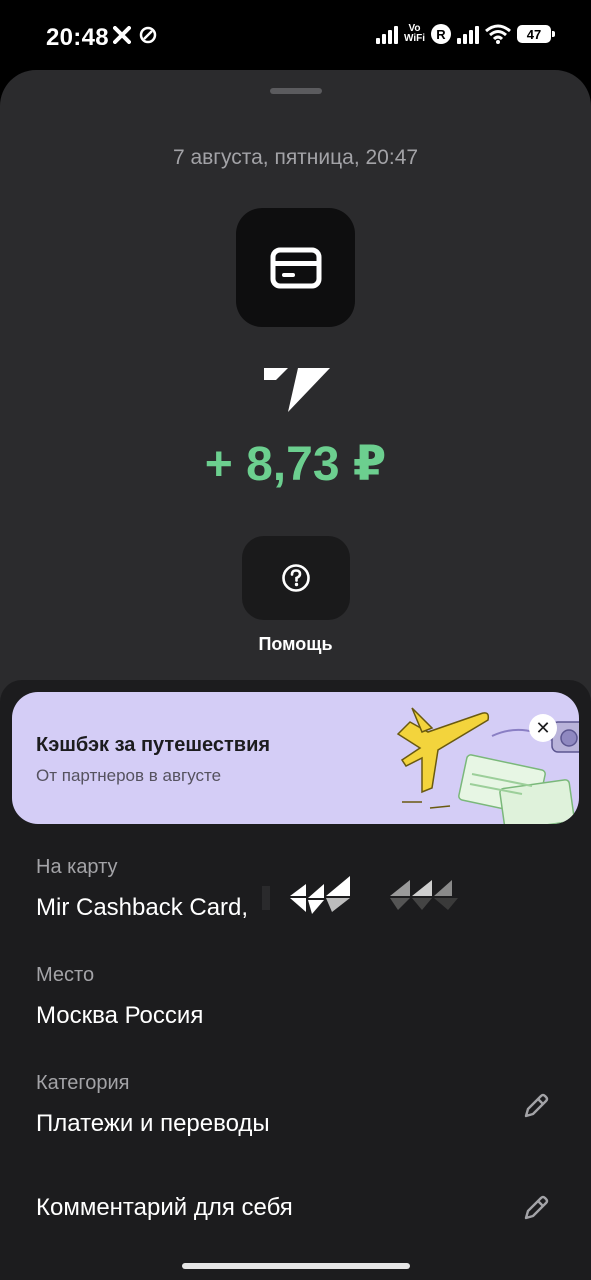 This screenshot has width=591, height=1280. I want to click on x-icon, so click(122, 35).